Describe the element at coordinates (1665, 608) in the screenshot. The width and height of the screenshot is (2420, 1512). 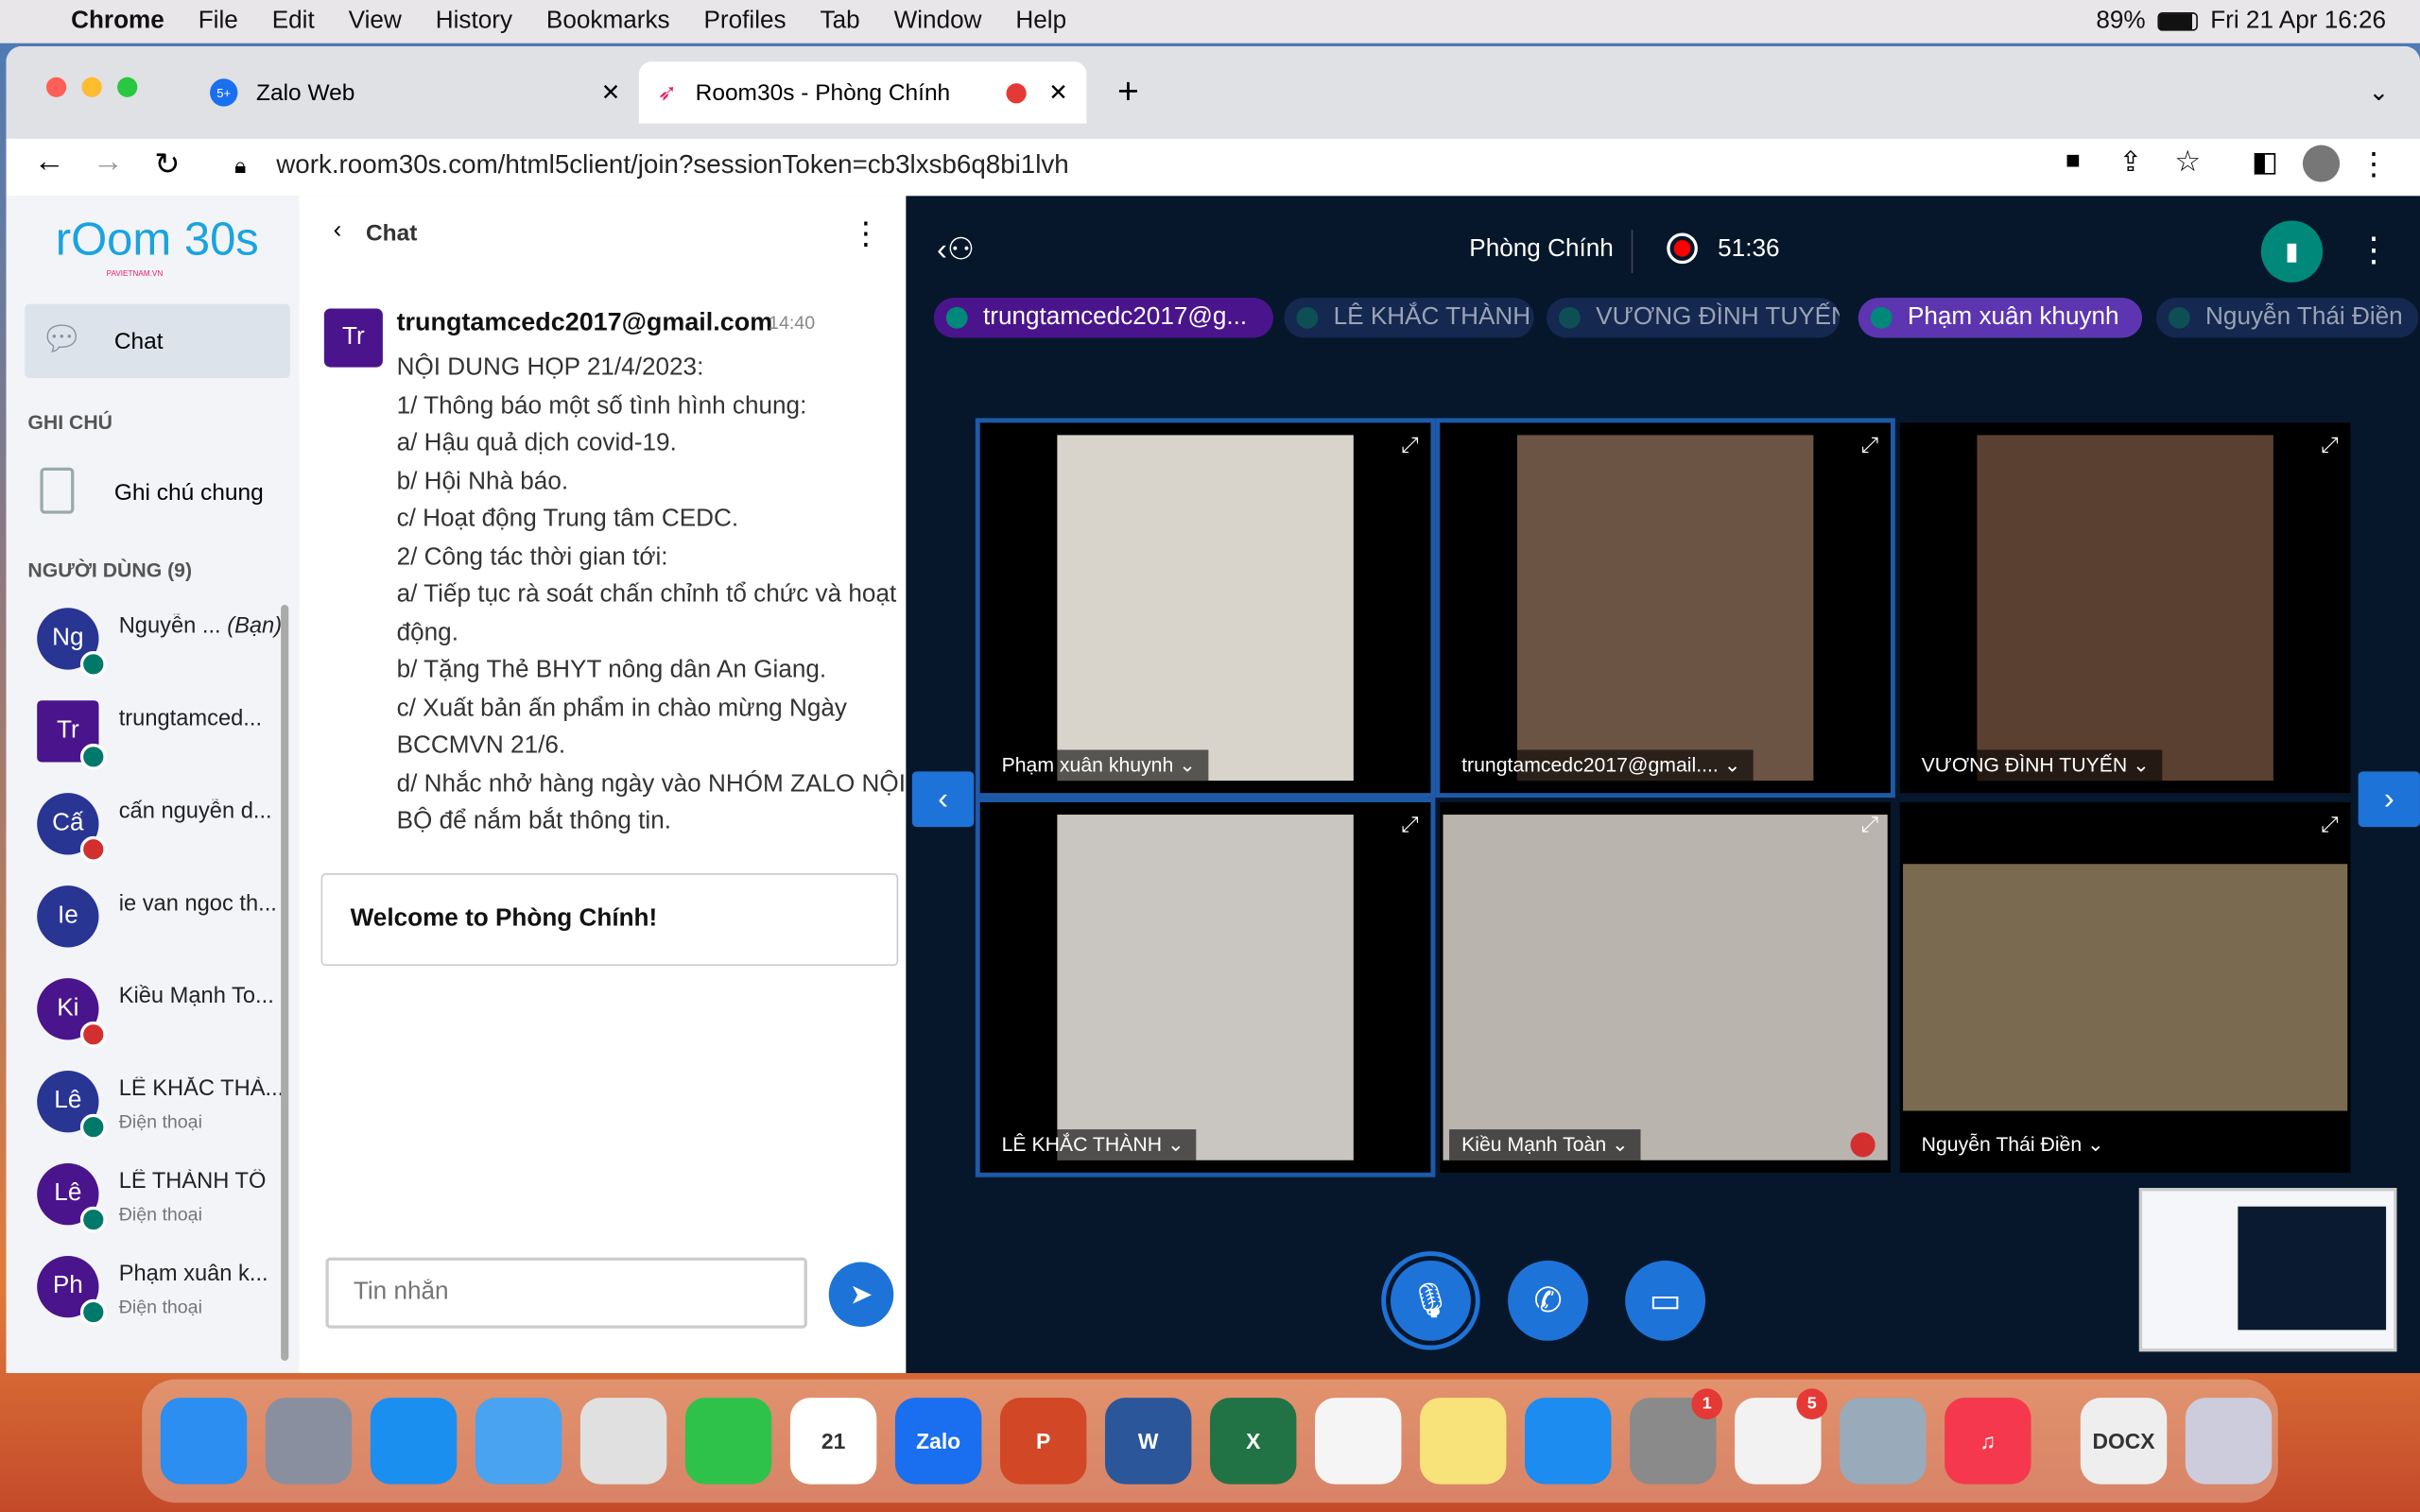
I see `video-tile: ⤢ trungtamcedc2017@gmail.... ⌄` at that location.